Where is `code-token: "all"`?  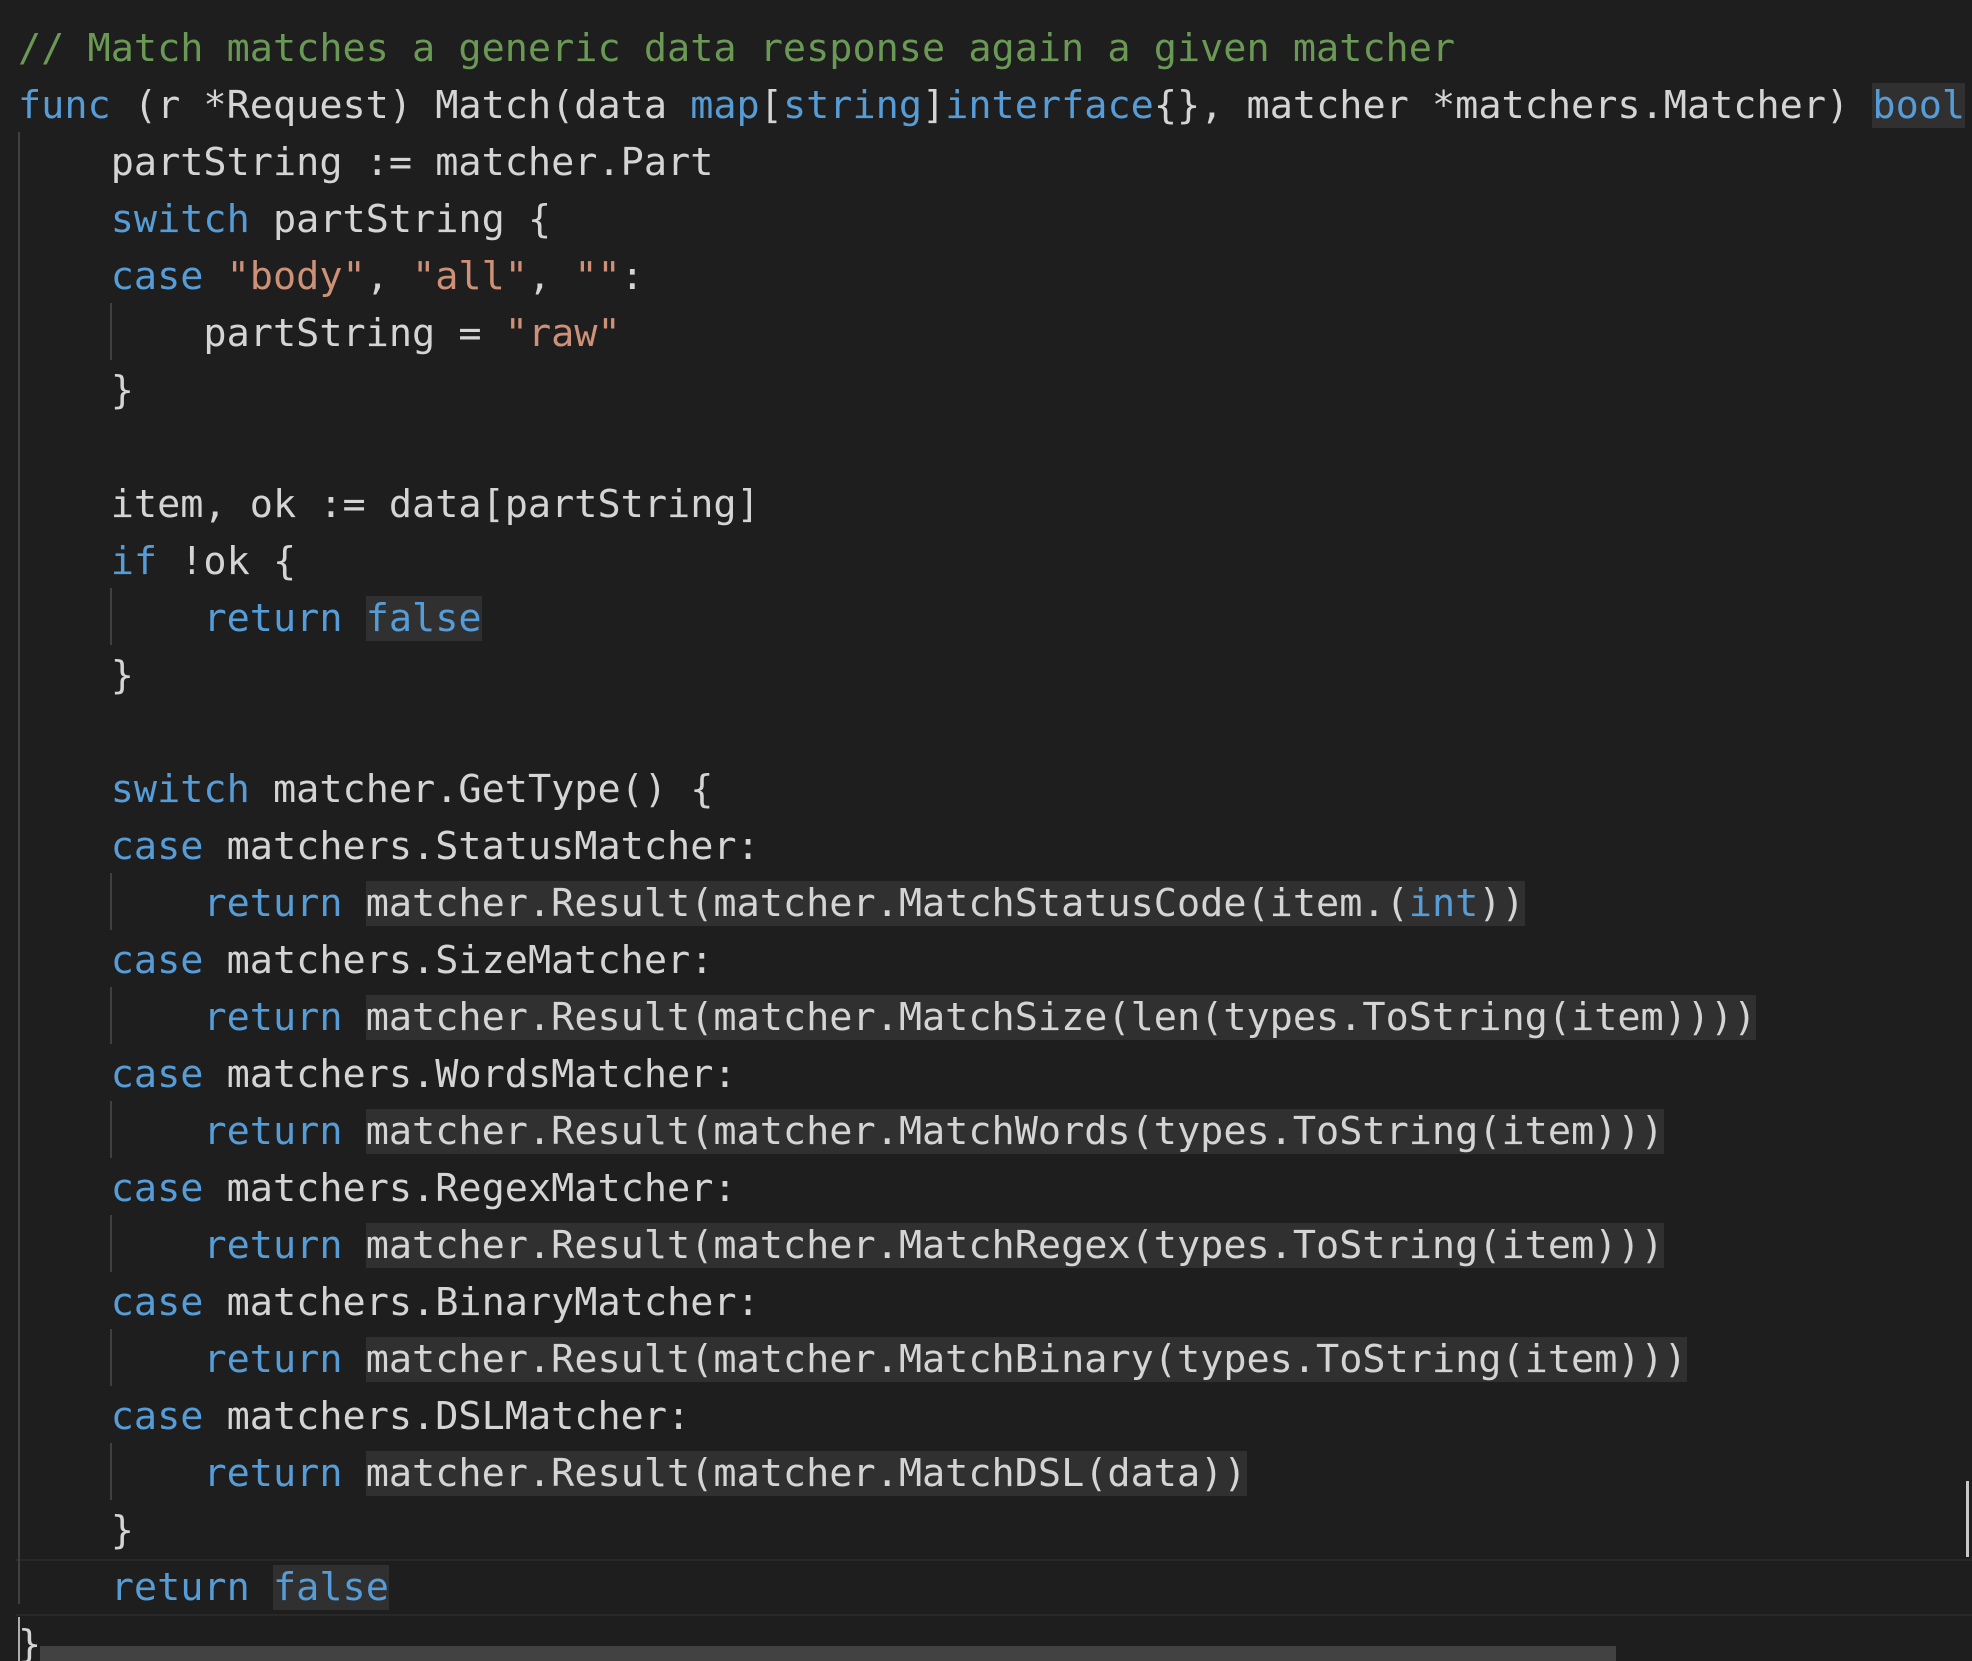 code-token: "all" is located at coordinates (470, 276).